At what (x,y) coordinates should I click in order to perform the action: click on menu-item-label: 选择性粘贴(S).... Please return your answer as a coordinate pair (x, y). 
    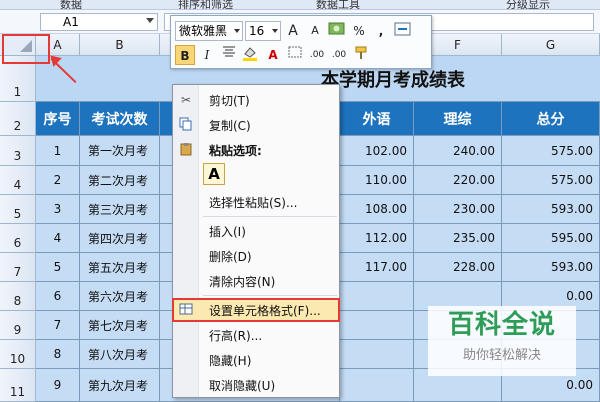
    Looking at the image, I should click on (253, 202).